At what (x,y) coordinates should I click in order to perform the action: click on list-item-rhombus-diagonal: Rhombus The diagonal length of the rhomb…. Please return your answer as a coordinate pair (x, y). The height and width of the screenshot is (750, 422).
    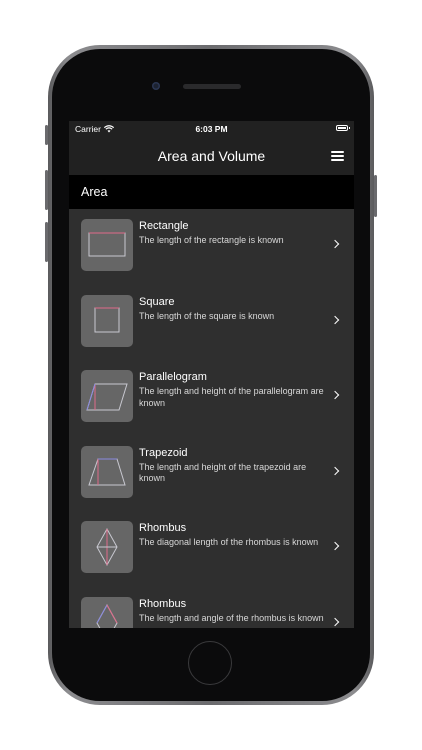
    Looking at the image, I should click on (211, 549).